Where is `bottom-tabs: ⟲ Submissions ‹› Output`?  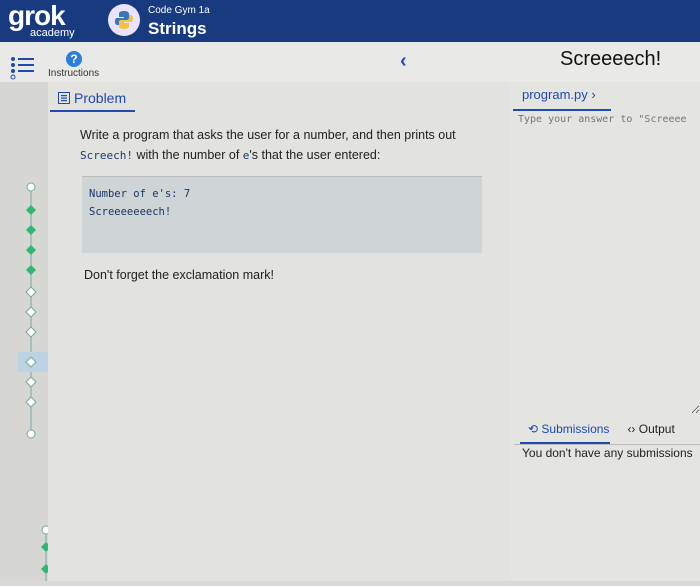 bottom-tabs: ⟲ Submissions ‹› Output is located at coordinates (601, 429).